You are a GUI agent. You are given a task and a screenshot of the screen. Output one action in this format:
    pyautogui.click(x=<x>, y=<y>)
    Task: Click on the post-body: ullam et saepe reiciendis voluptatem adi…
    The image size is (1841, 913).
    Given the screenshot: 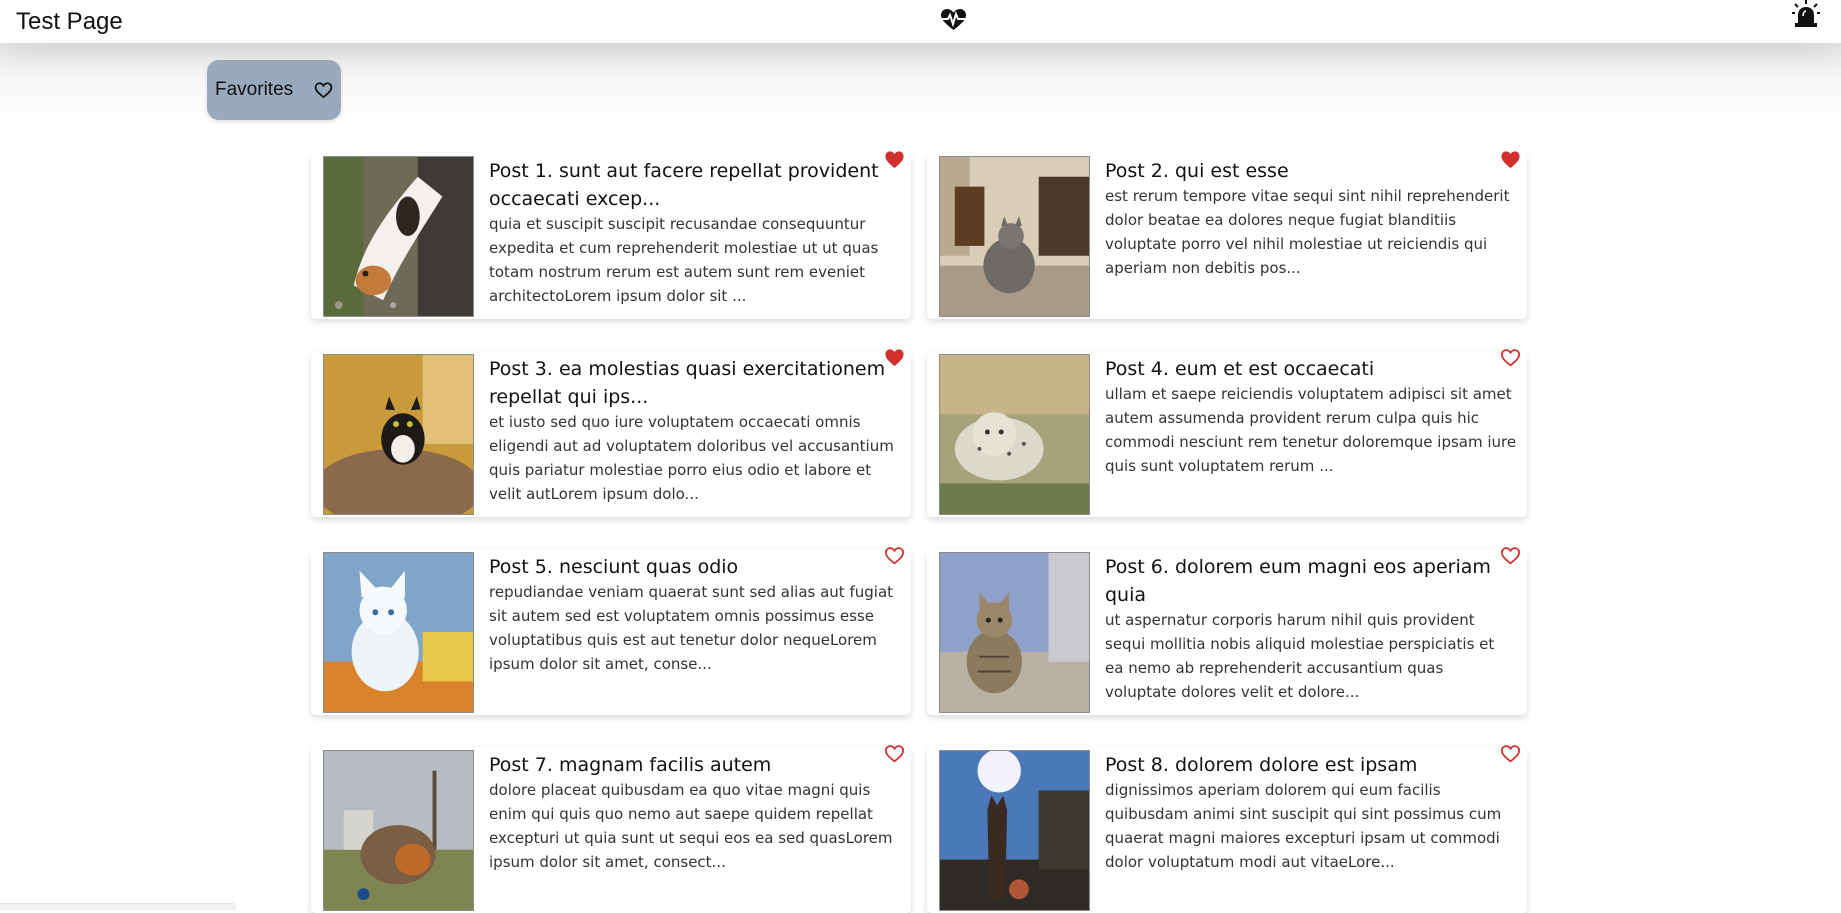 What is the action you would take?
    pyautogui.click(x=1311, y=430)
    